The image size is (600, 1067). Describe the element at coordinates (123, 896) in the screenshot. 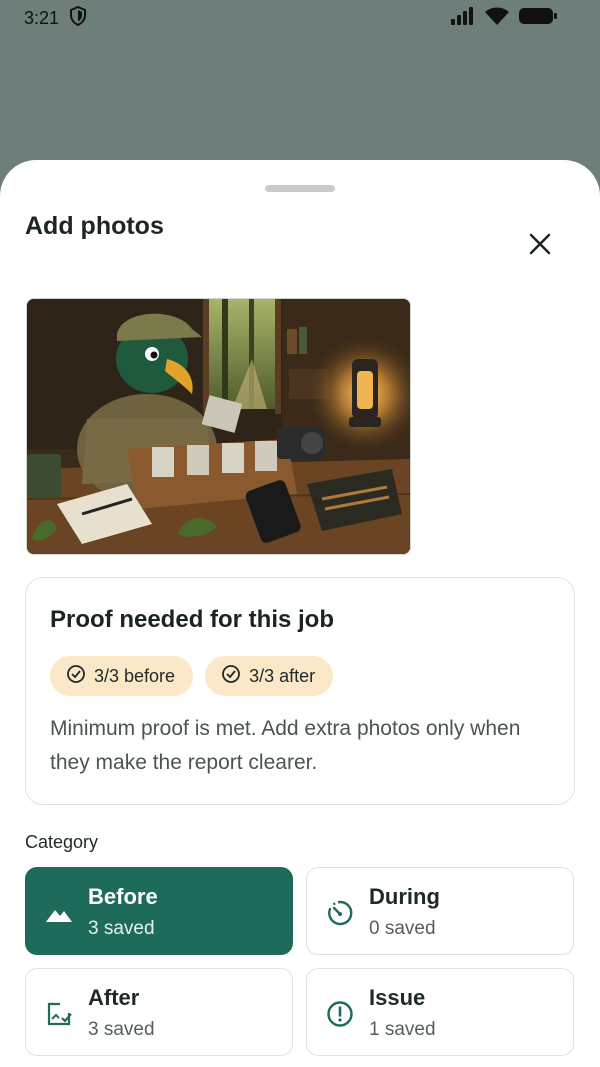

I see `category-name: Before` at that location.